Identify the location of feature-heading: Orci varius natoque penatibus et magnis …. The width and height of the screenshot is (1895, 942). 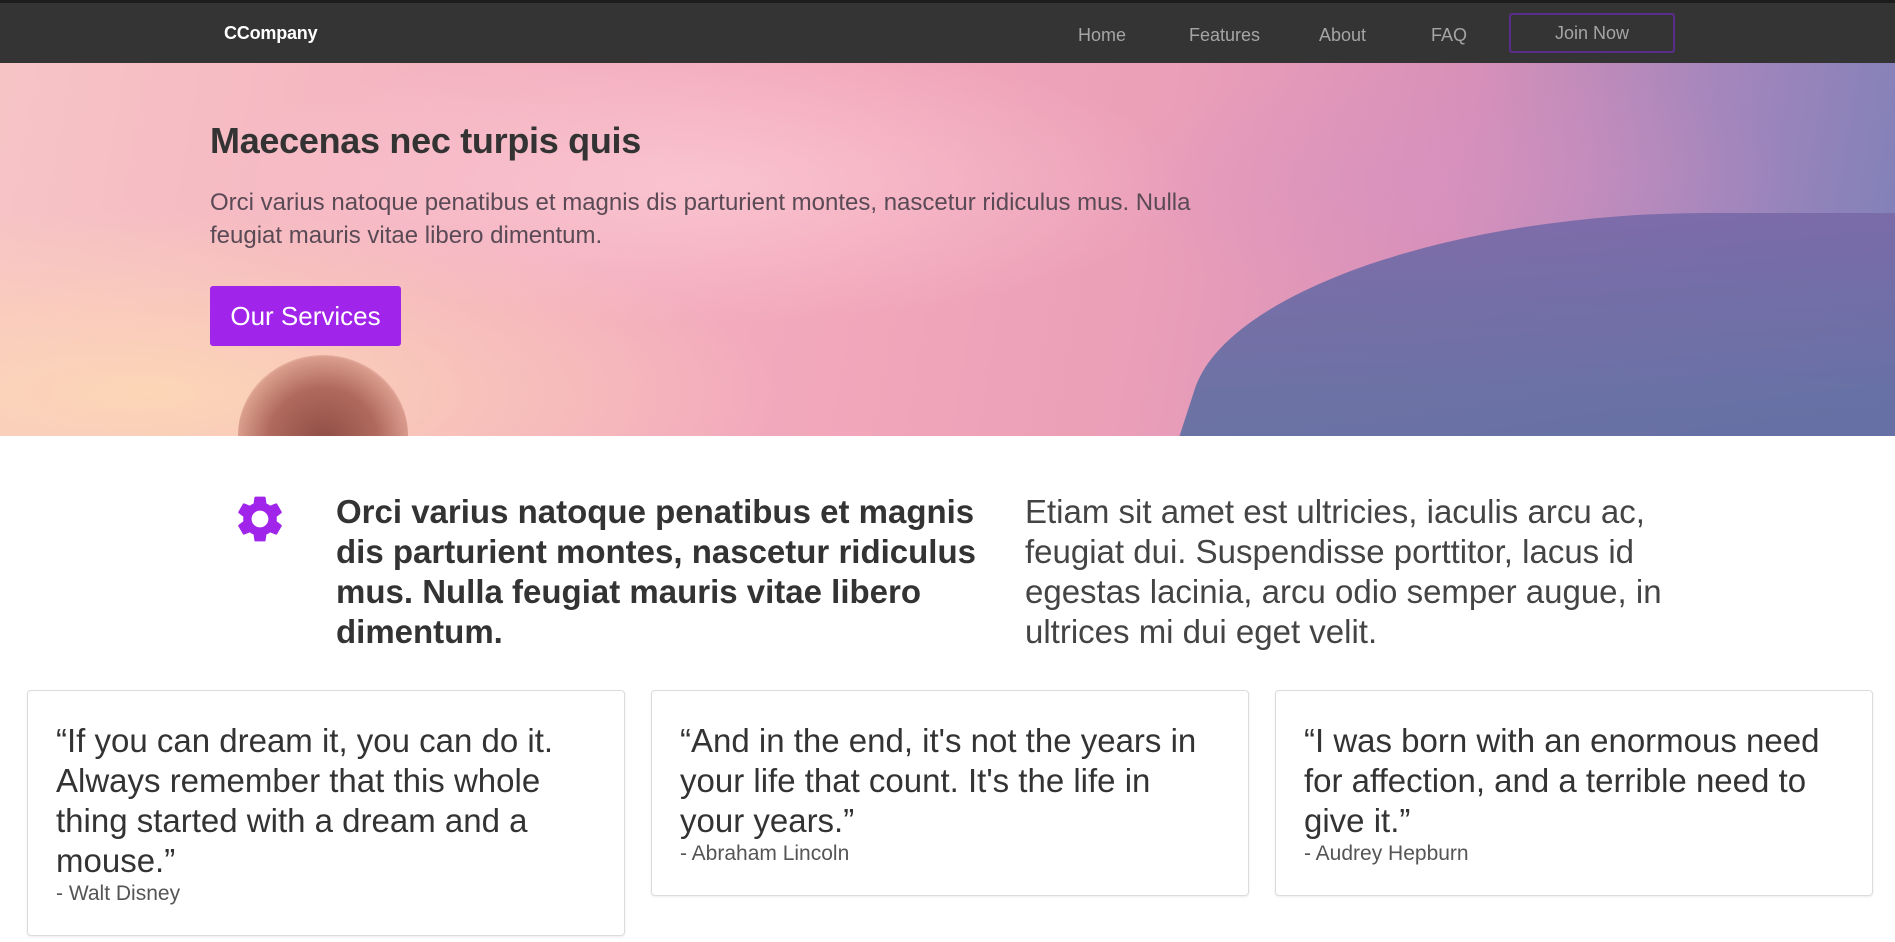
(656, 571).